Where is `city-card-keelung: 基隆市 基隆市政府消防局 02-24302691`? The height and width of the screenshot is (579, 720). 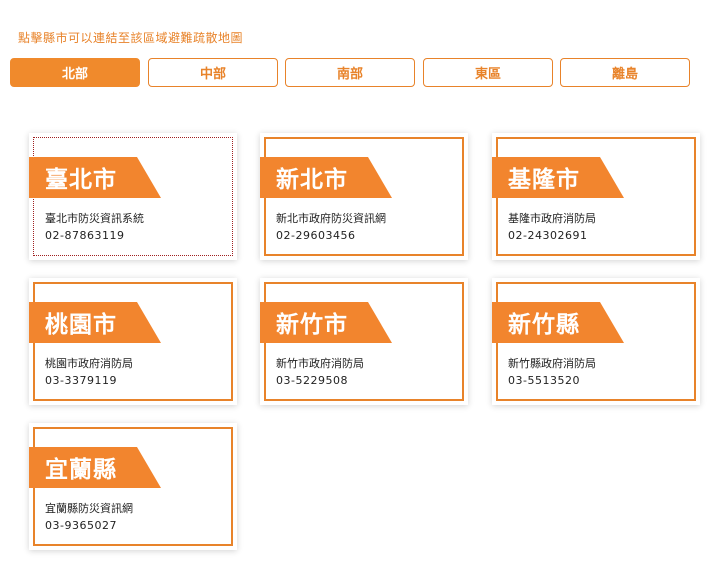 city-card-keelung: 基隆市 基隆市政府消防局 02-24302691 is located at coordinates (596, 196).